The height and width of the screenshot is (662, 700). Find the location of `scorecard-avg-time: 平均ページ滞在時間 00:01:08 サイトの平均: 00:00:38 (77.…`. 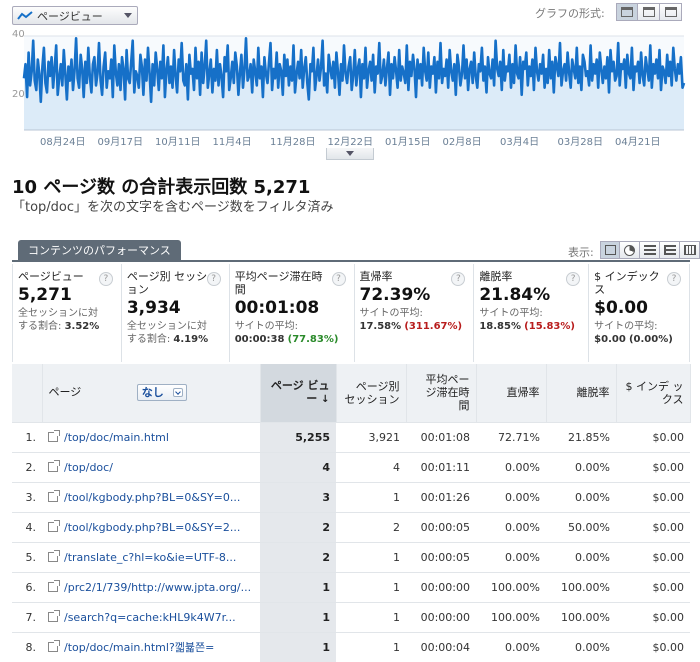

scorecard-avg-time: 平均ページ滞在時間 00:01:08 サイトの平均: 00:00:38 (77.… is located at coordinates (292, 313).